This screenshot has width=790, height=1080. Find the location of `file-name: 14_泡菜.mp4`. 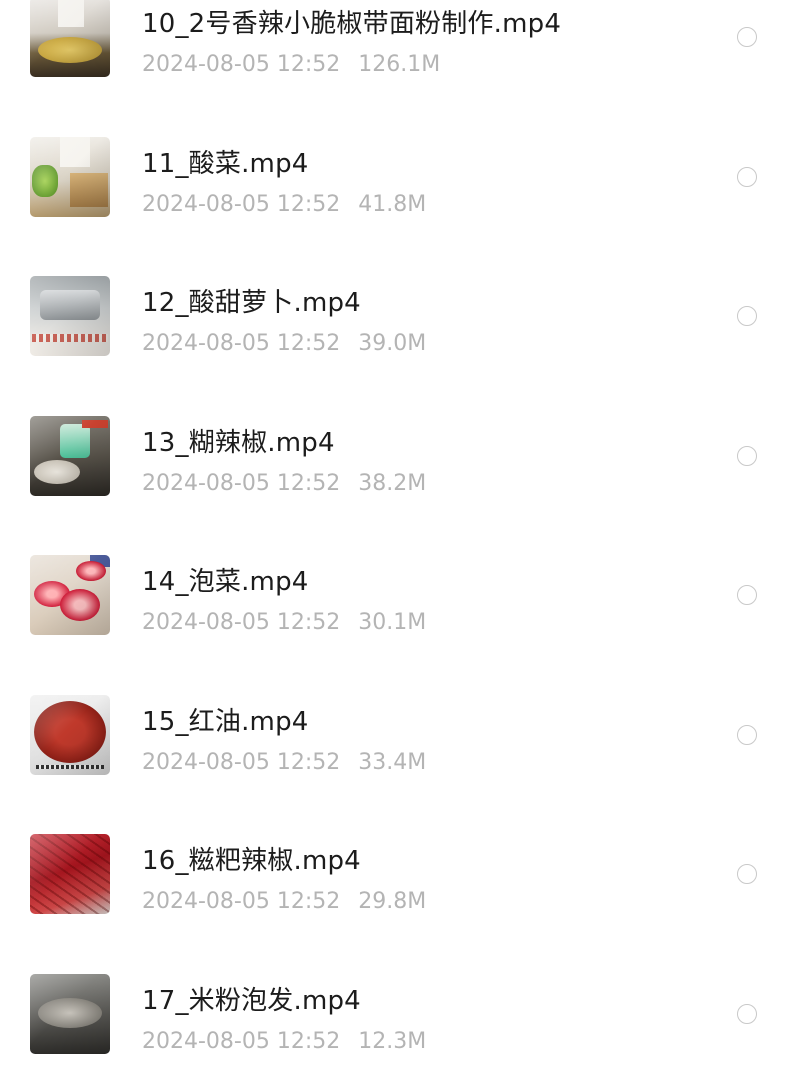

file-name: 14_泡菜.mp4 is located at coordinates (225, 579).